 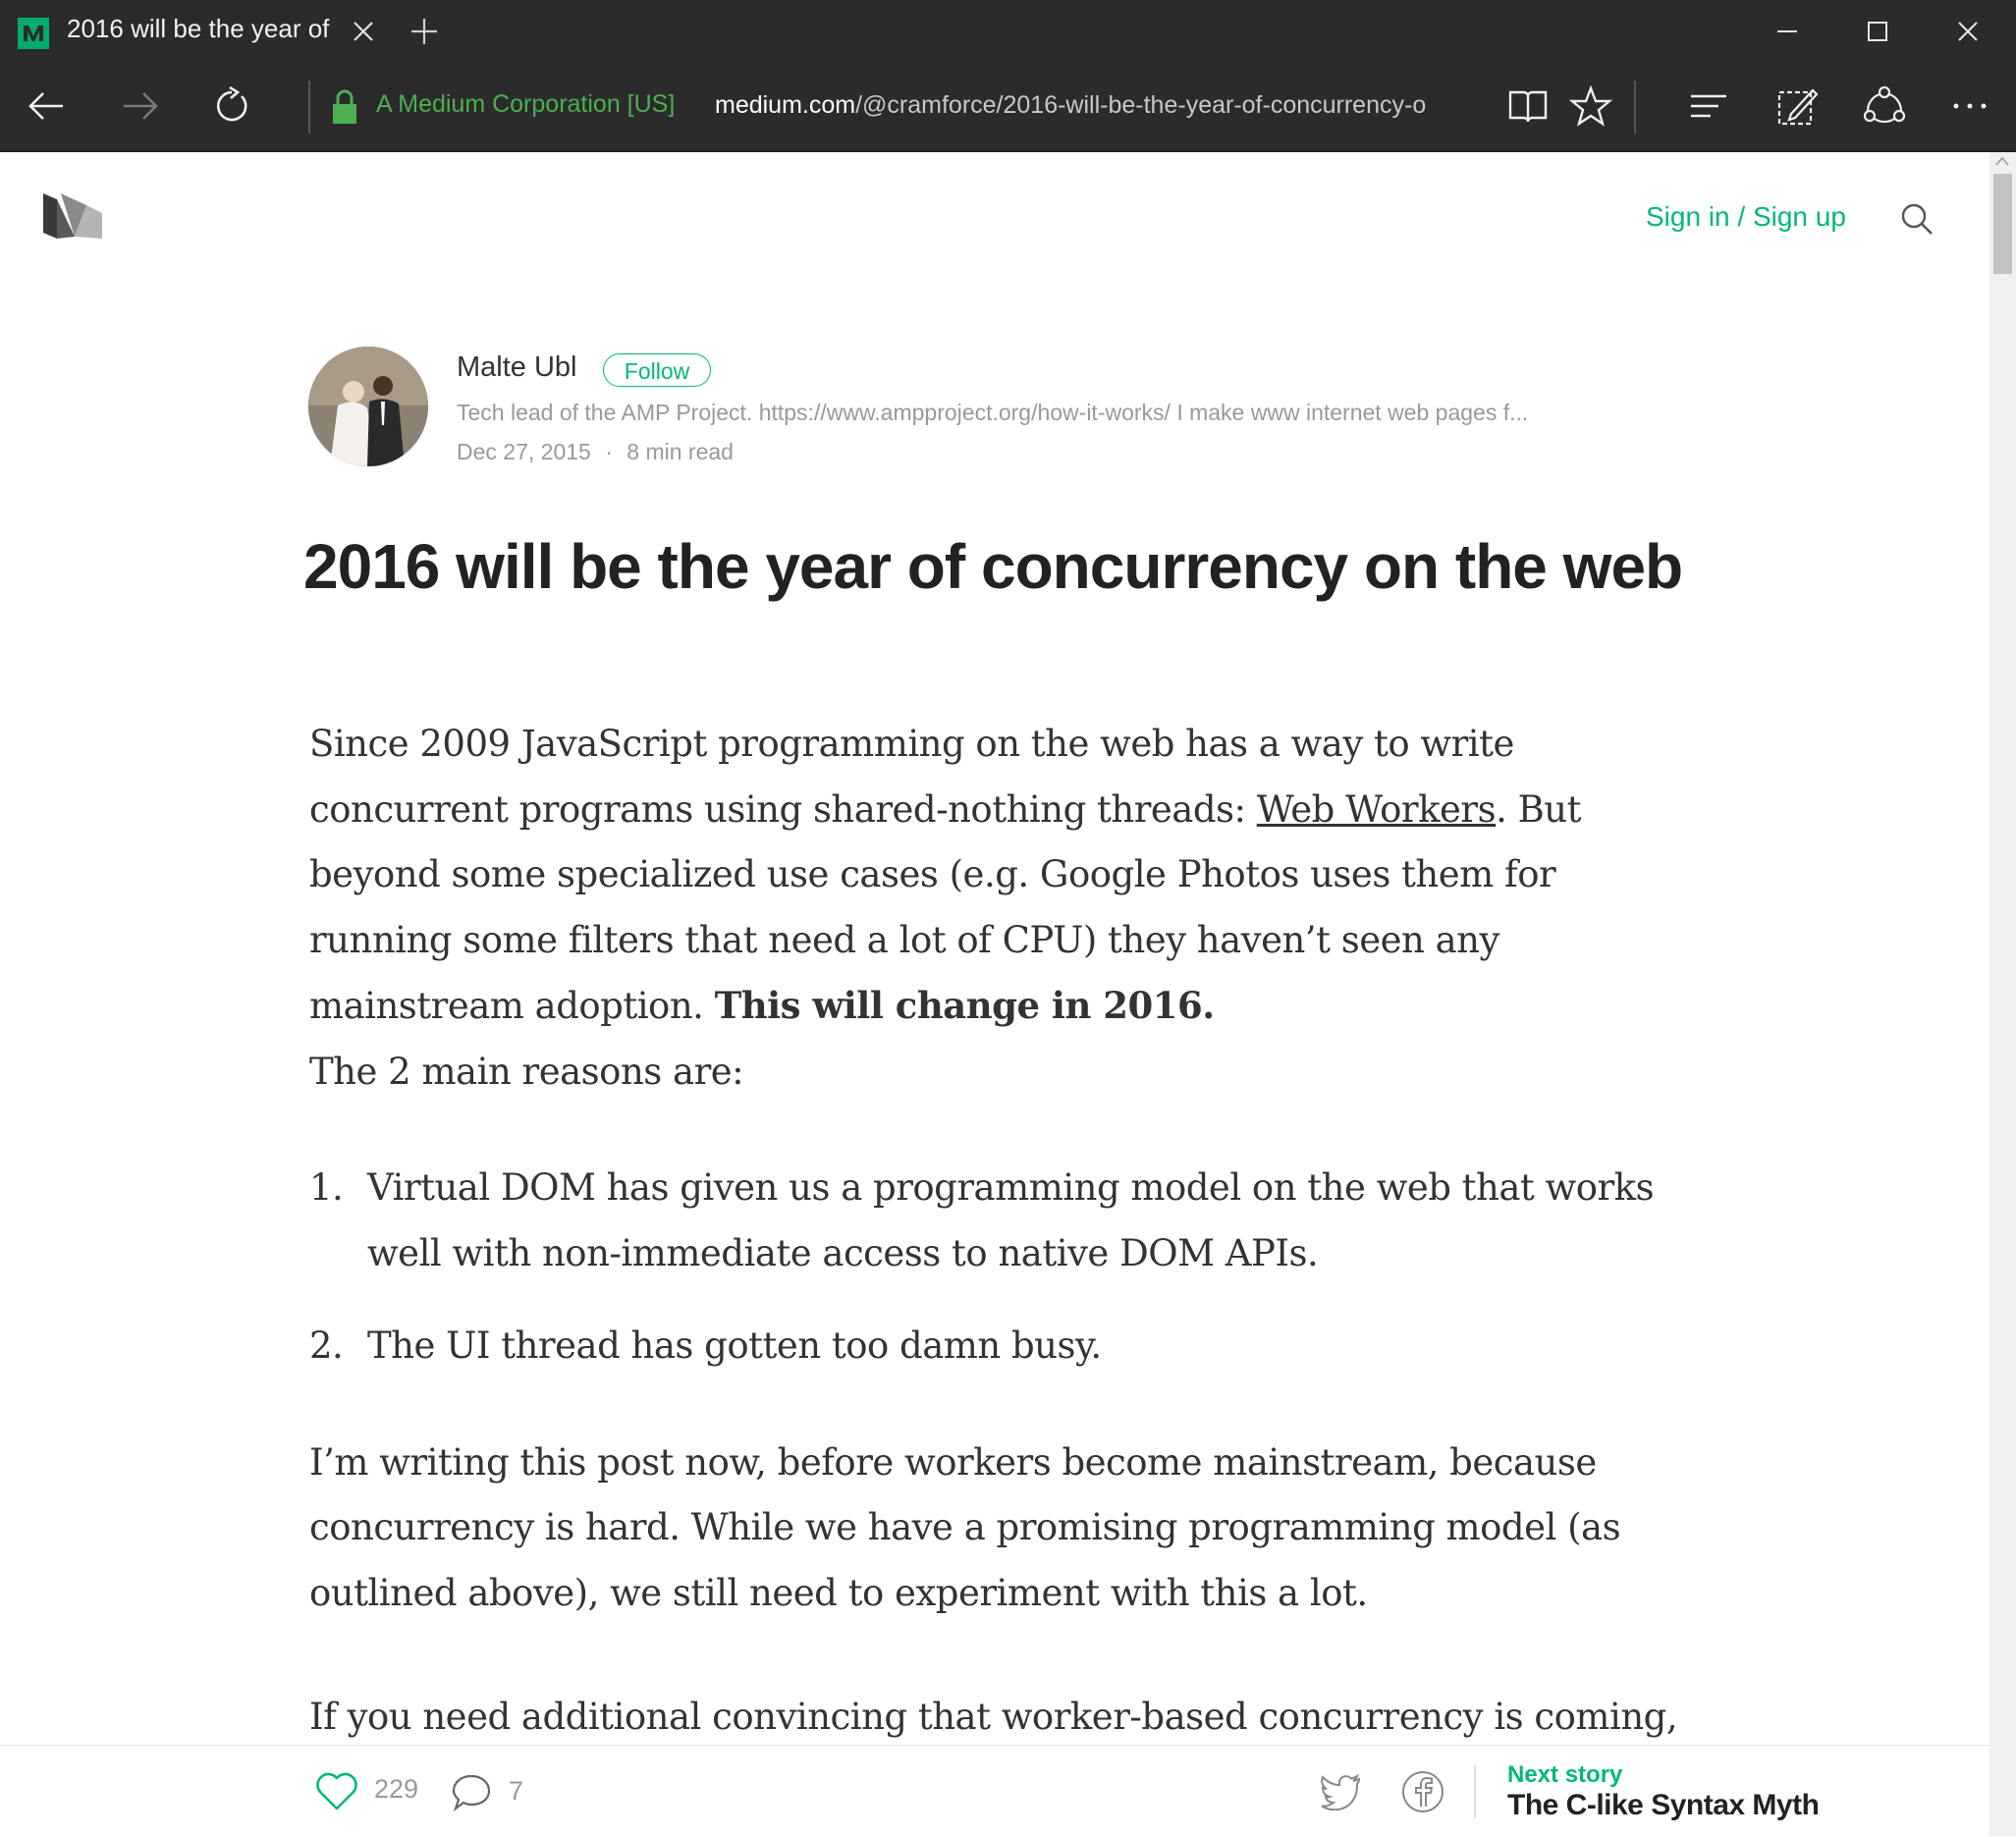 I want to click on refresh-icon, so click(x=232, y=106).